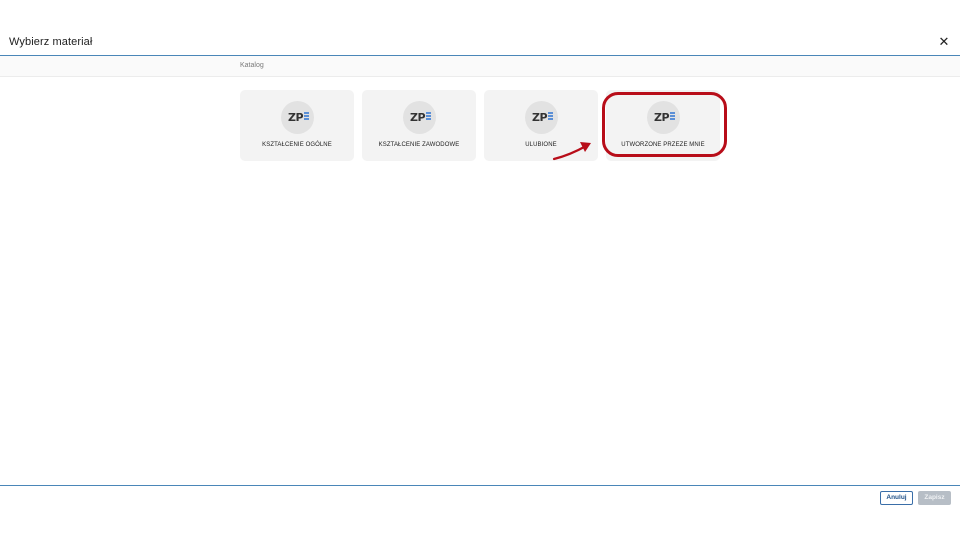 This screenshot has height=540, width=960. Describe the element at coordinates (663, 145) in the screenshot. I see `tile-label: UTWORZONE PRZEZE MNIE` at that location.